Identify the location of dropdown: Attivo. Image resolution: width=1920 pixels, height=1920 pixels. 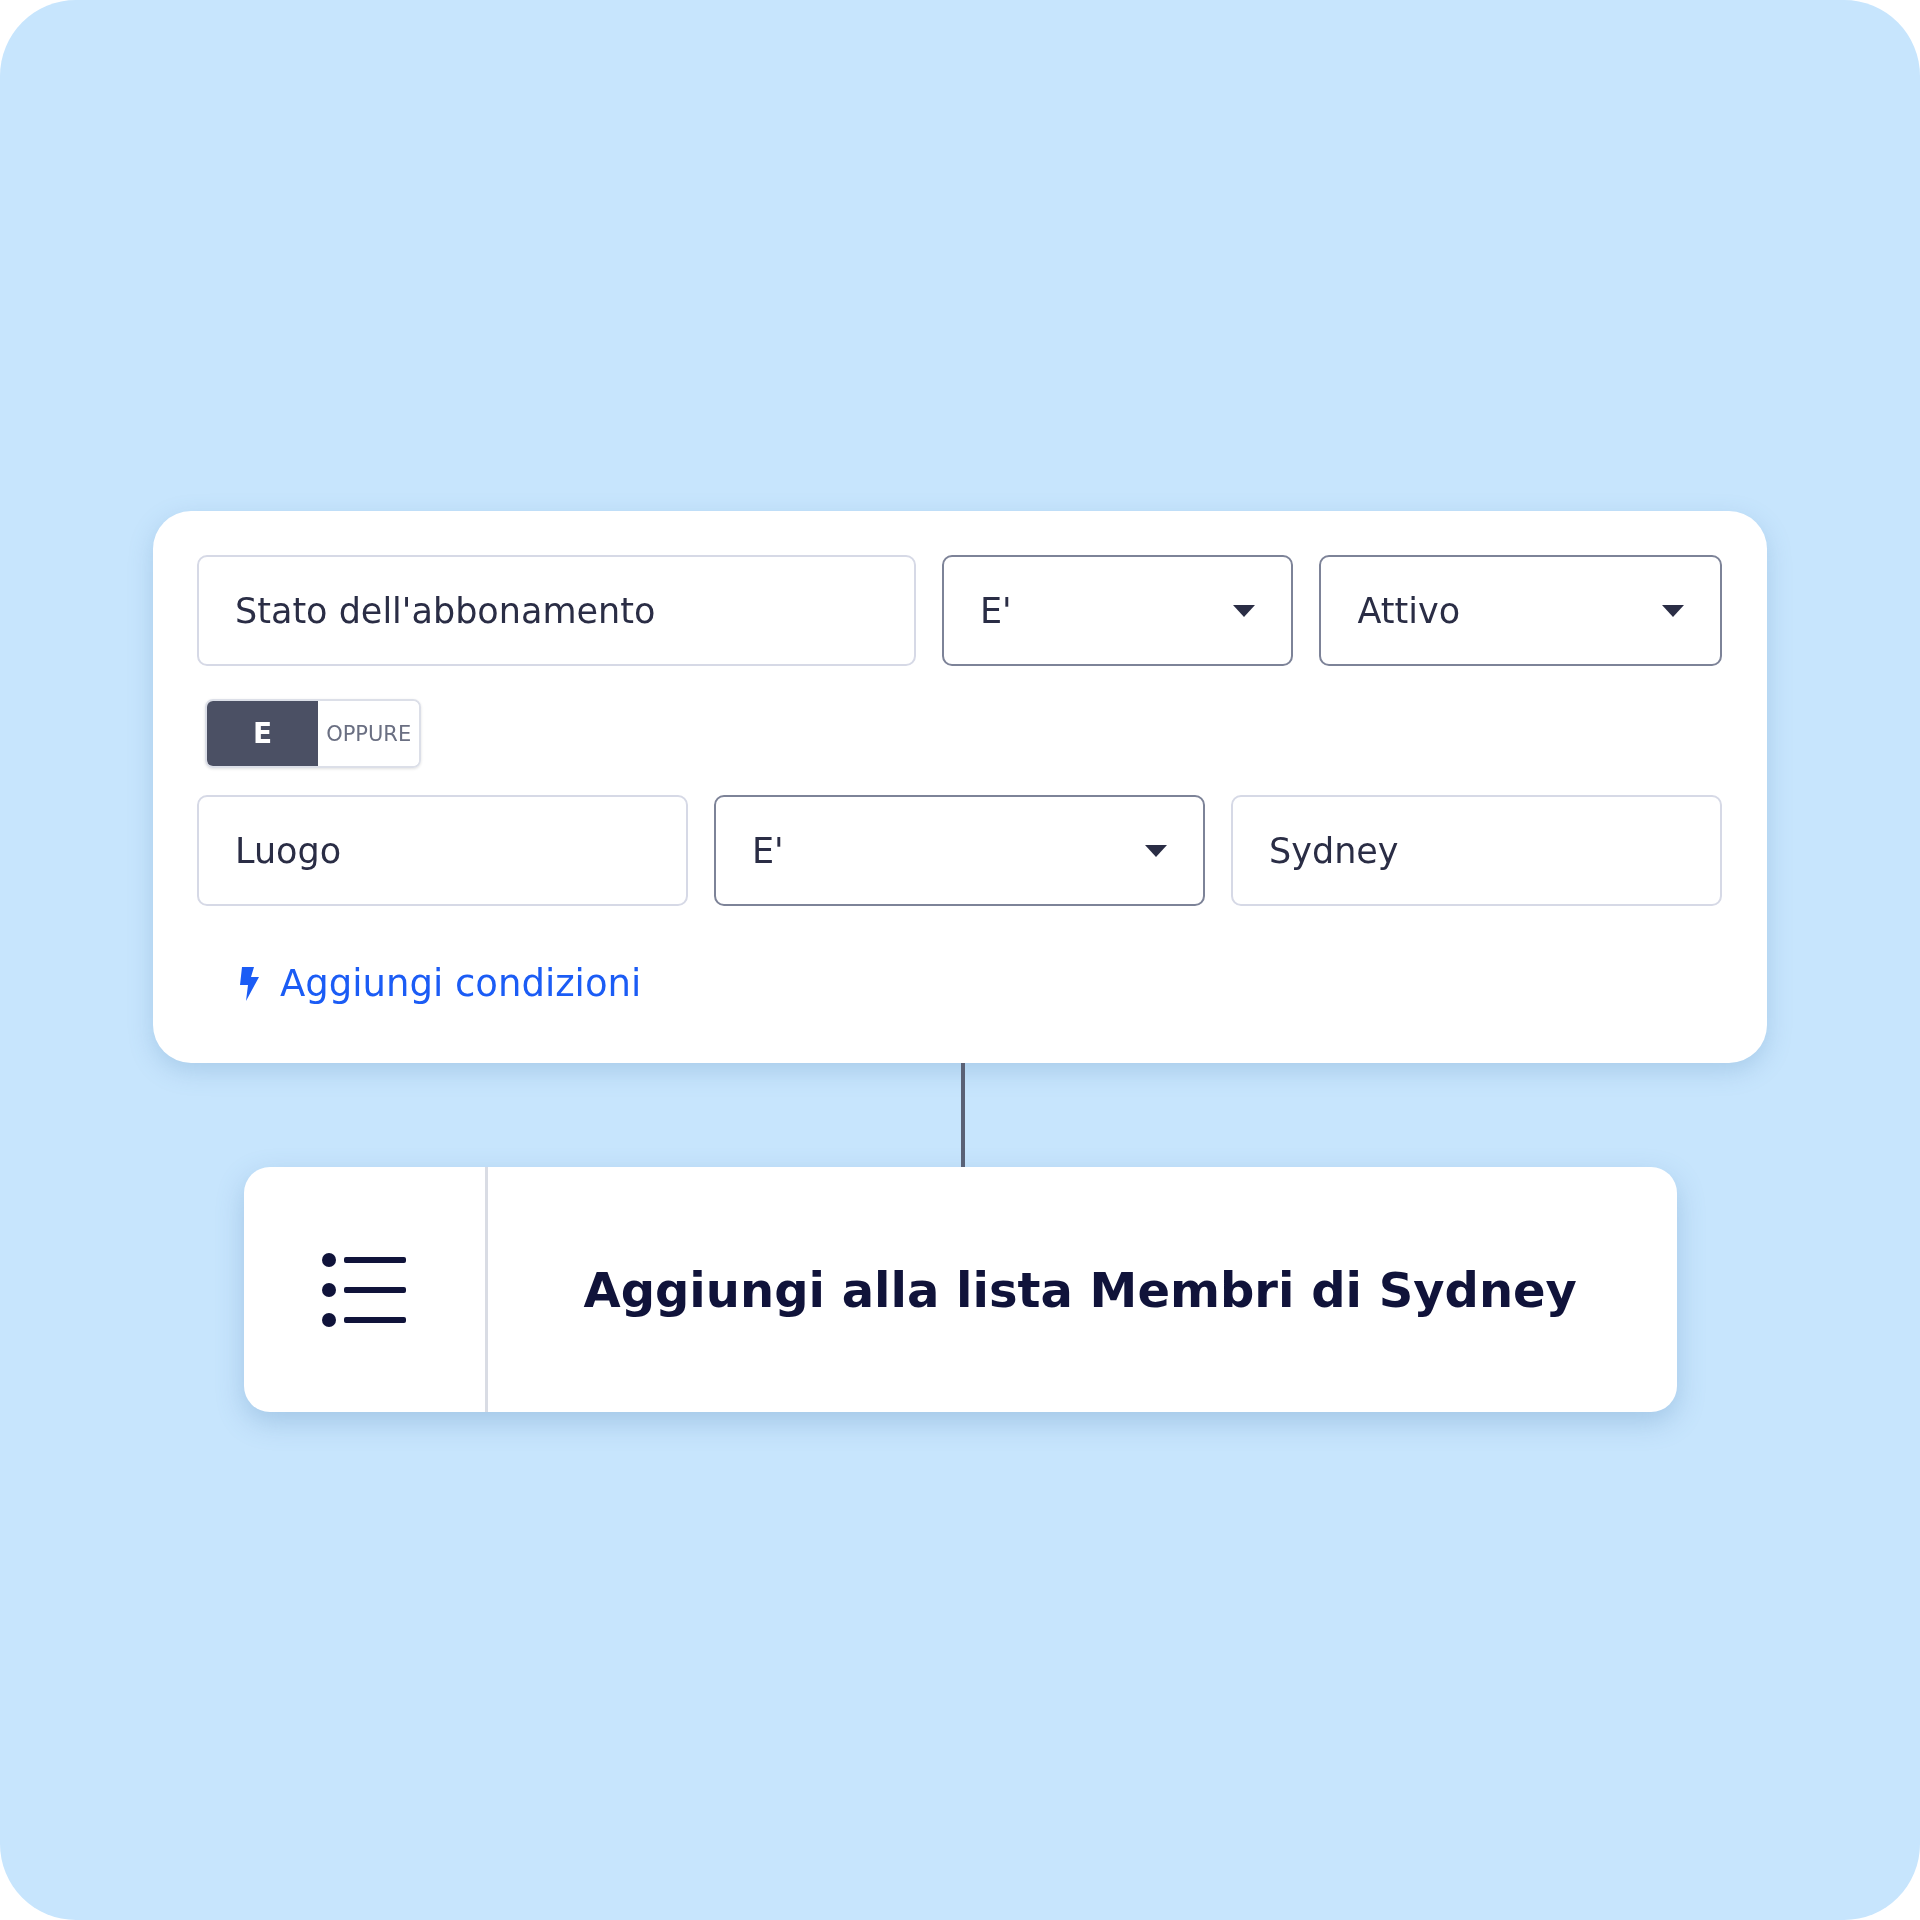
(1520, 610).